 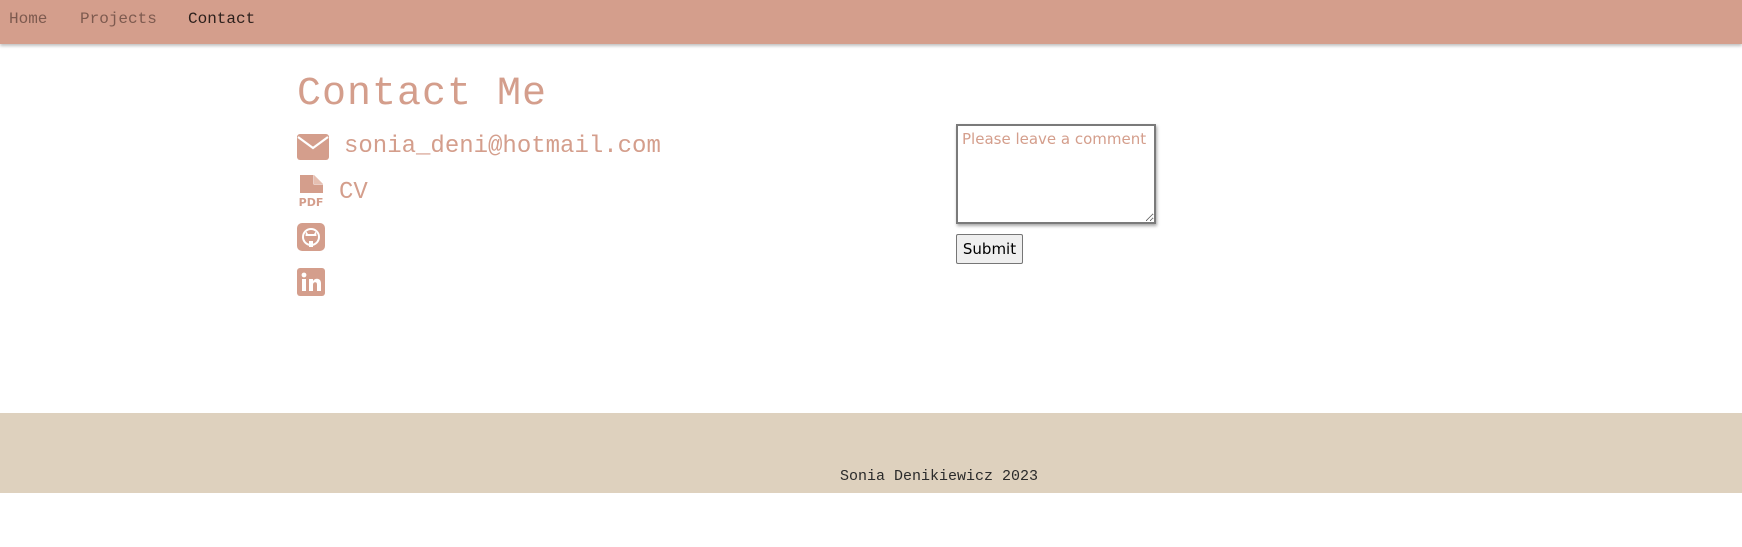 What do you see at coordinates (332, 192) in the screenshot?
I see `cv-contact-row: PDF CV` at bounding box center [332, 192].